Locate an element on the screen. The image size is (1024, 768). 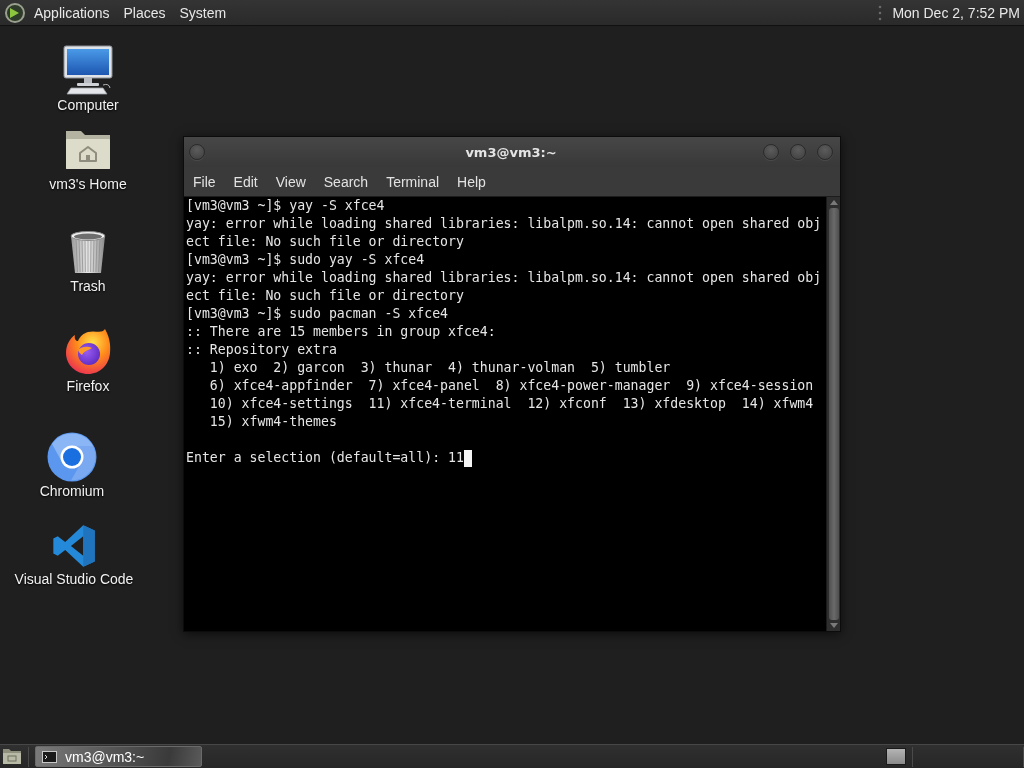
menu-item: File is located at coordinates (204, 181).